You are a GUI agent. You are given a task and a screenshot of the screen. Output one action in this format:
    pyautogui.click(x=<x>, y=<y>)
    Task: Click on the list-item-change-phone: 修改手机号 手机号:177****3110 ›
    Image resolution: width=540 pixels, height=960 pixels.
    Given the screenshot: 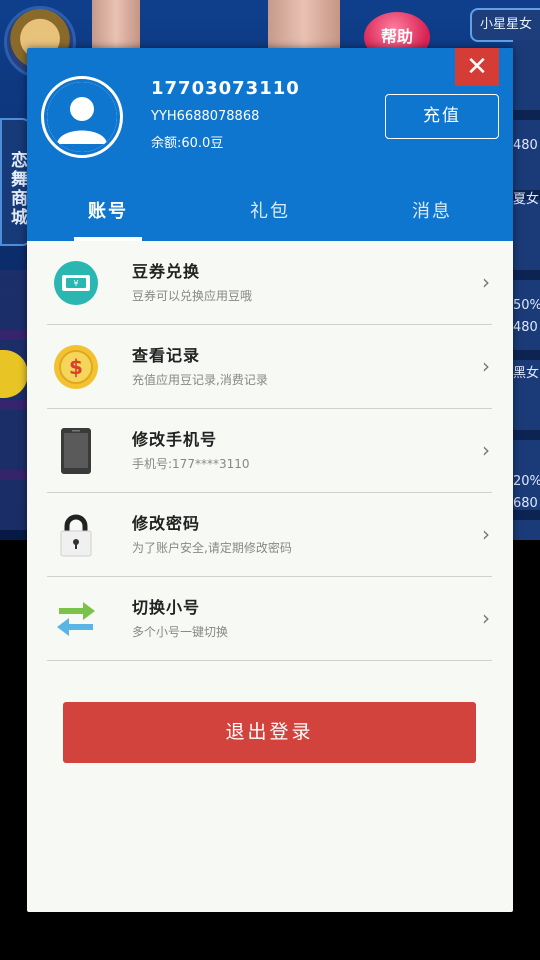 What is the action you would take?
    pyautogui.click(x=269, y=451)
    